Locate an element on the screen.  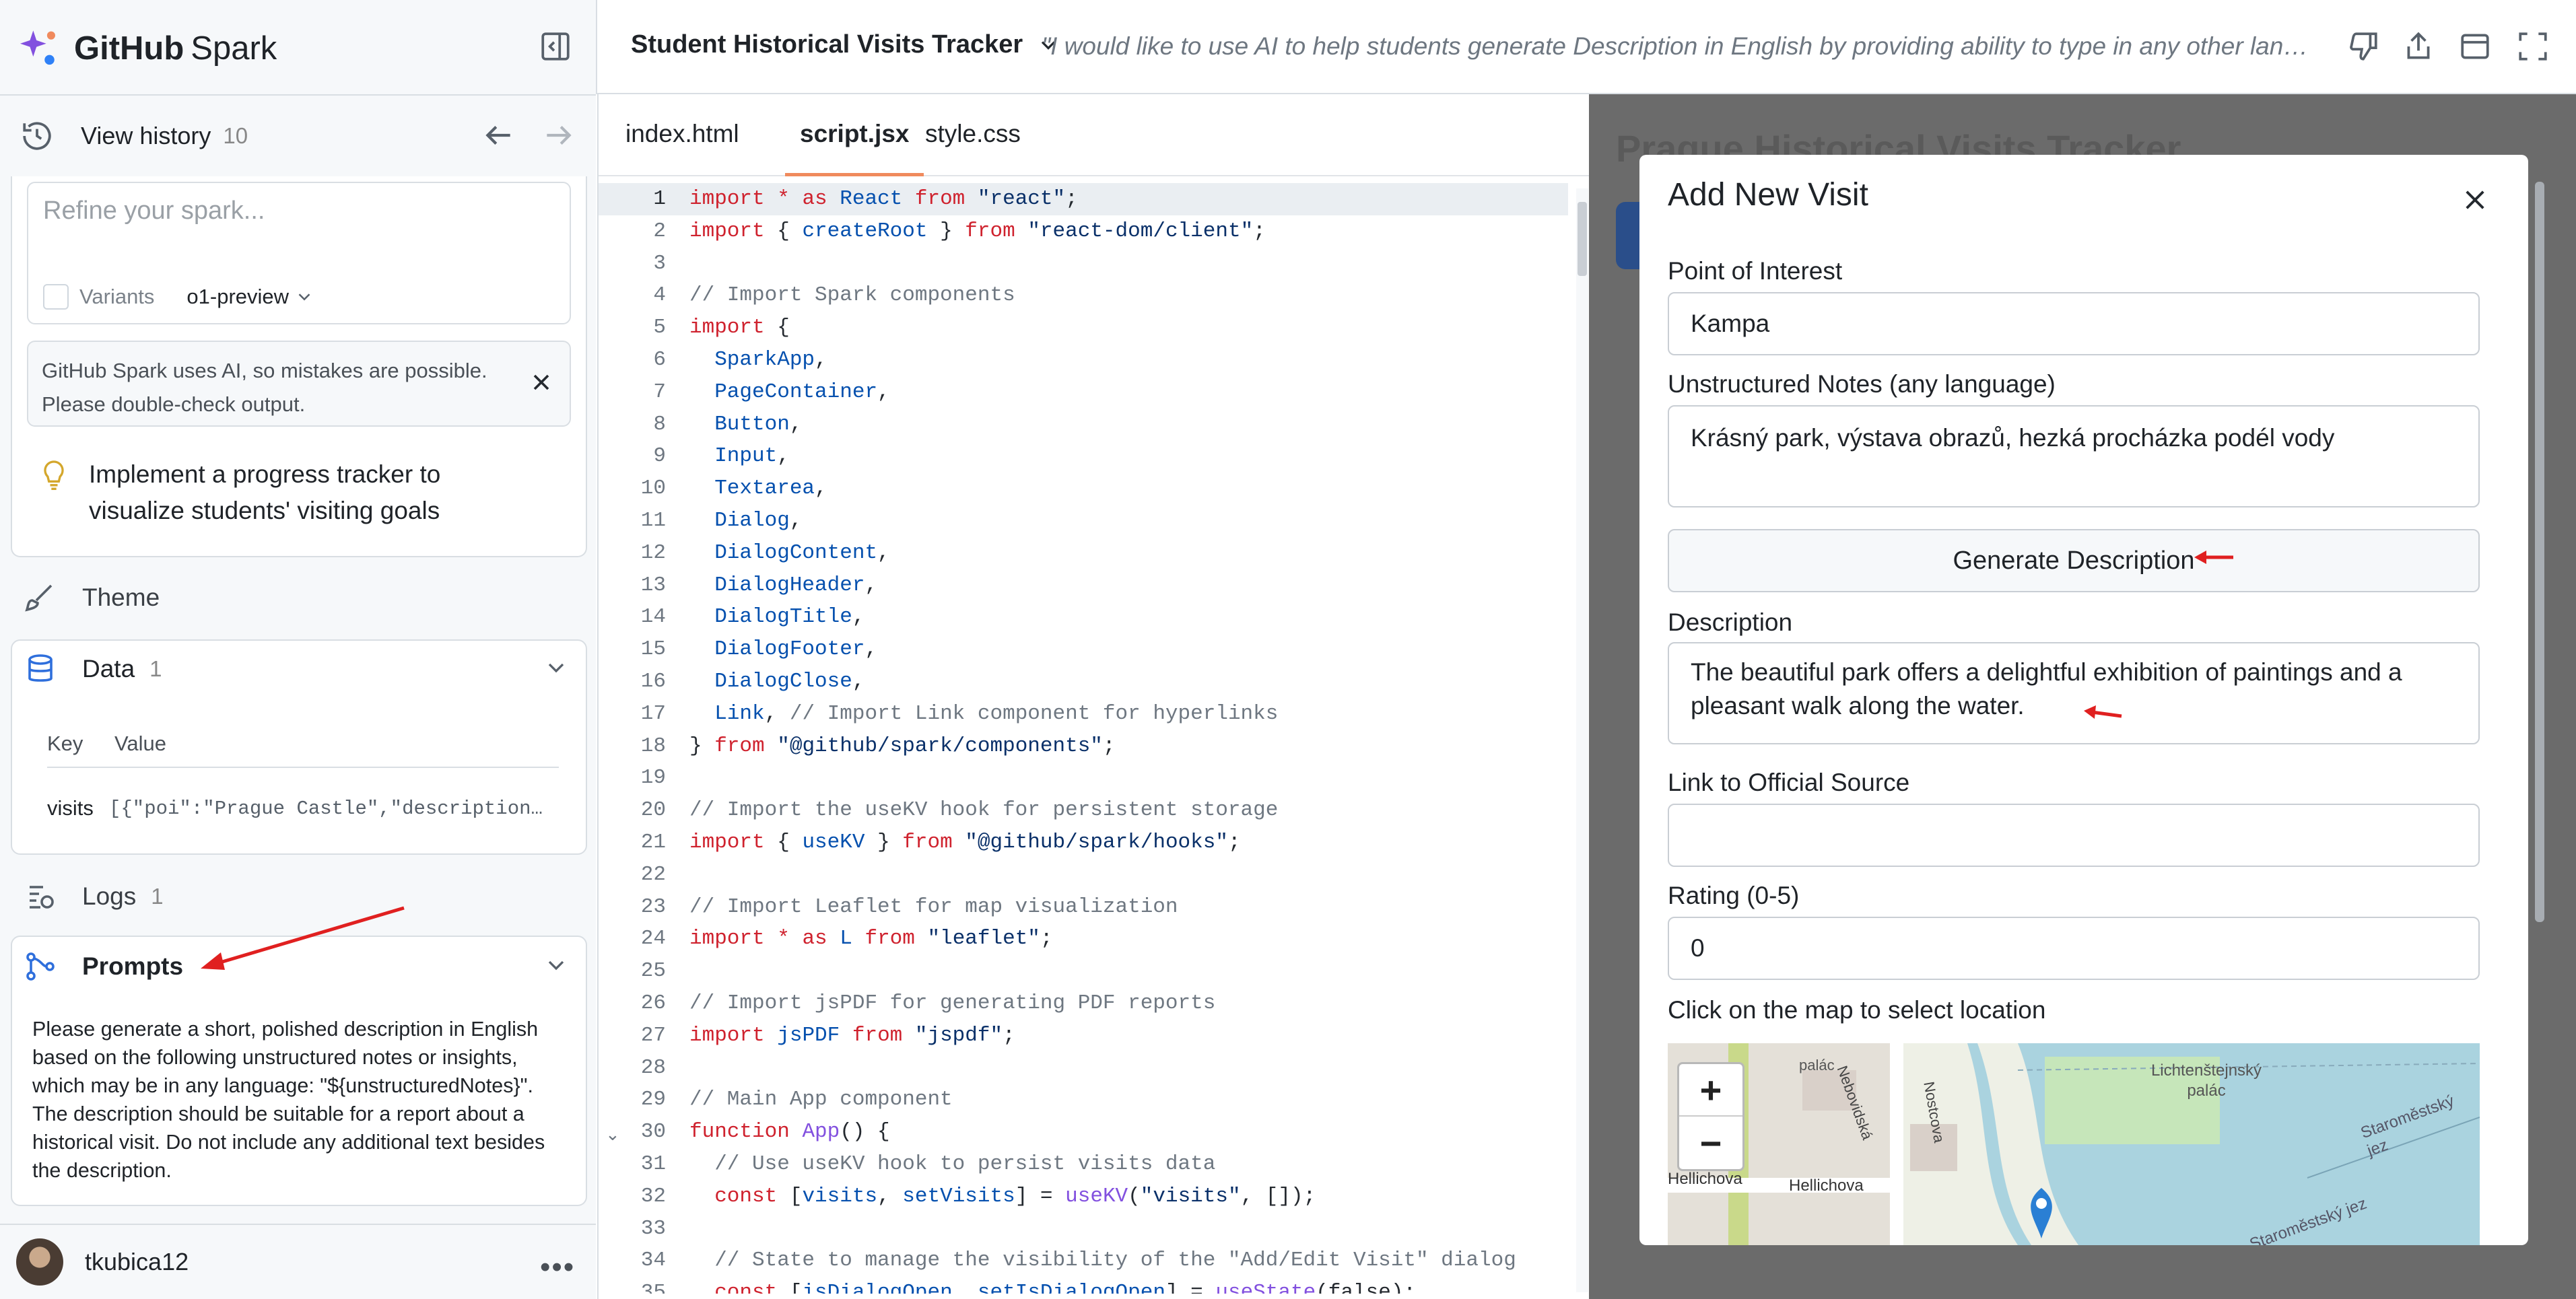
code-line: Button, is located at coordinates (746, 424).